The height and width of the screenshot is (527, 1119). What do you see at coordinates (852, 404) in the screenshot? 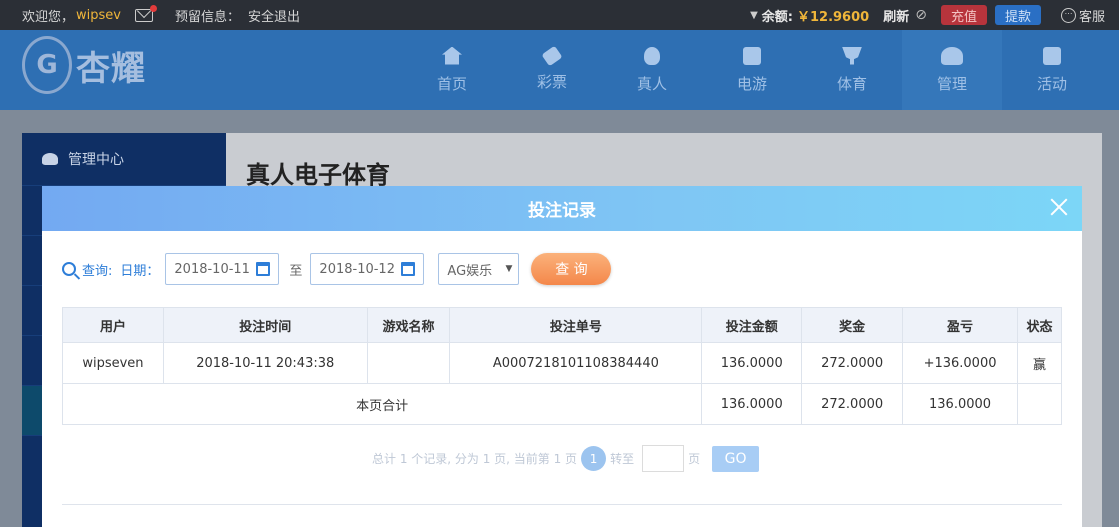
I see `subtotal-bonus: 272.0000` at bounding box center [852, 404].